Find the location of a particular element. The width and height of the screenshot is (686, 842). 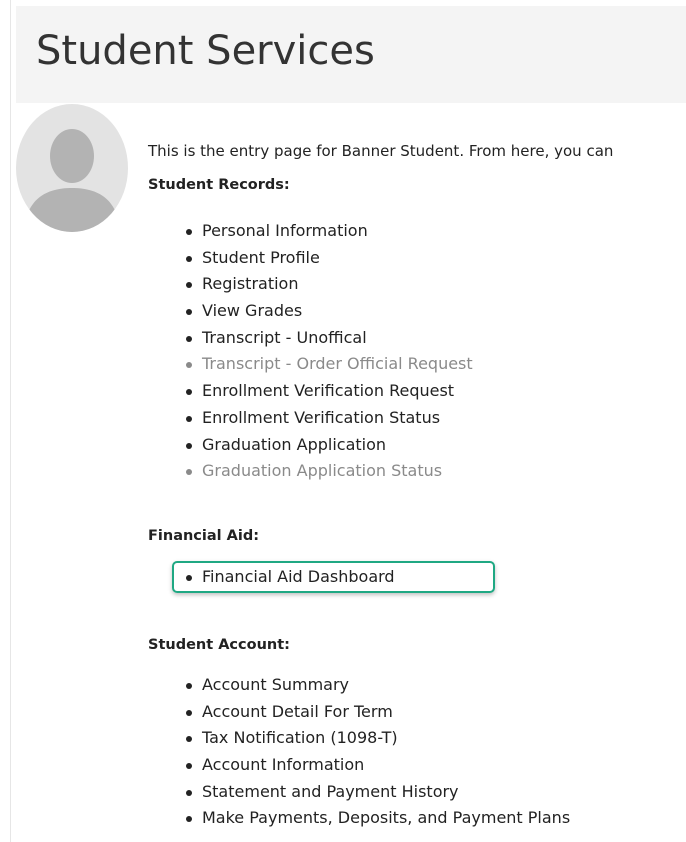

financial-aid-dashboard-highlight is located at coordinates (333, 577).